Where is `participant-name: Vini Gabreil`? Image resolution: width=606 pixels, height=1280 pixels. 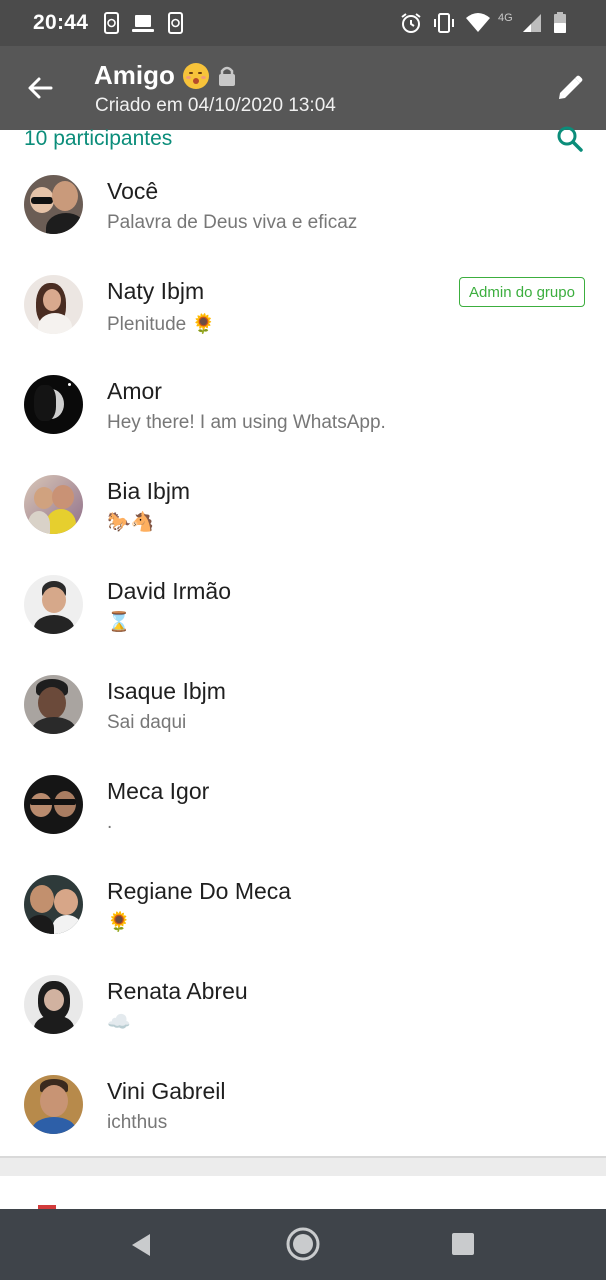 participant-name: Vini Gabreil is located at coordinates (166, 1091).